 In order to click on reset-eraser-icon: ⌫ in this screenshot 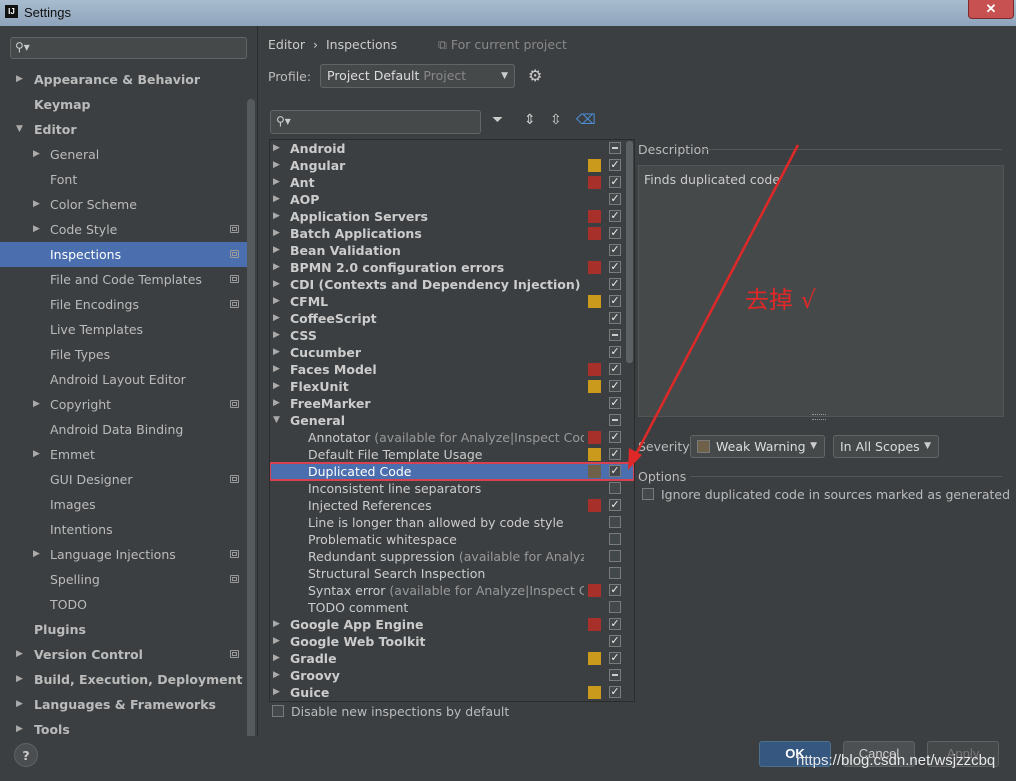, I will do `click(586, 120)`.